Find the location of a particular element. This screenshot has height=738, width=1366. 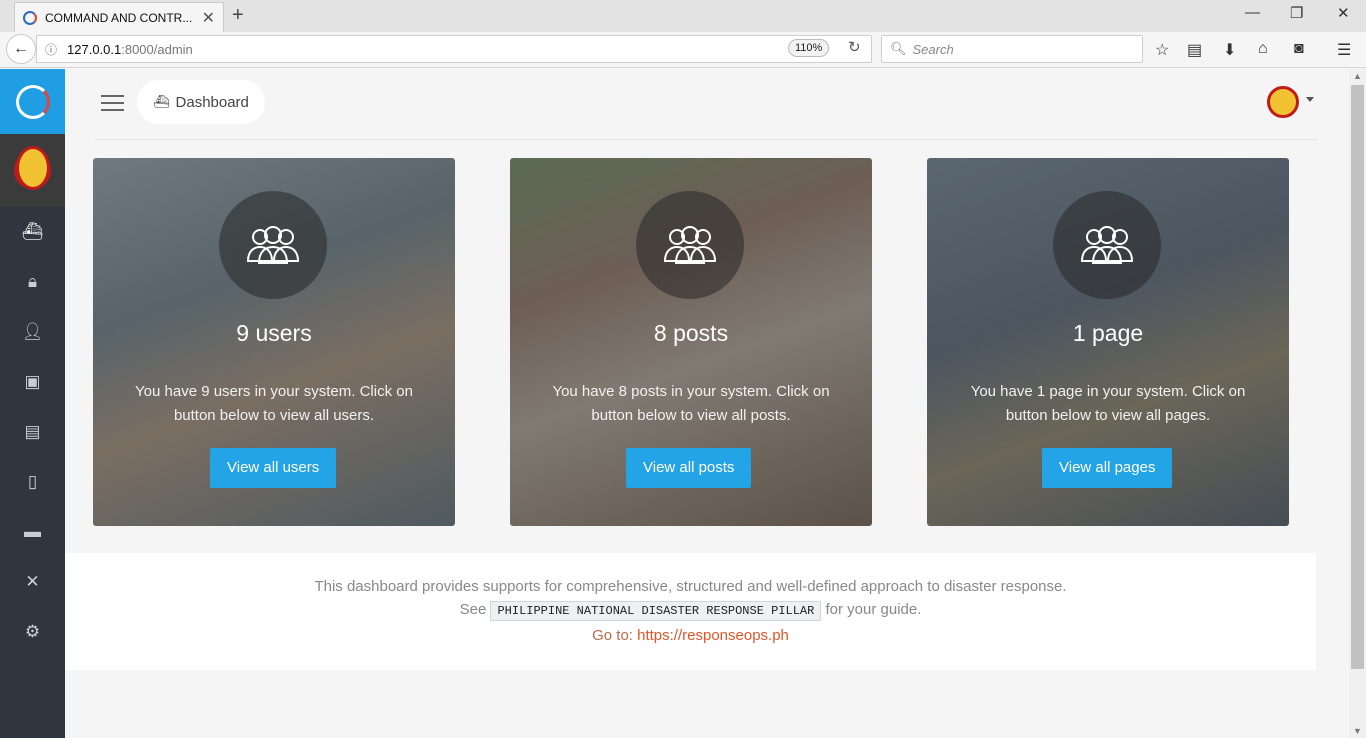

info-icon: ⓘ is located at coordinates (51, 49).